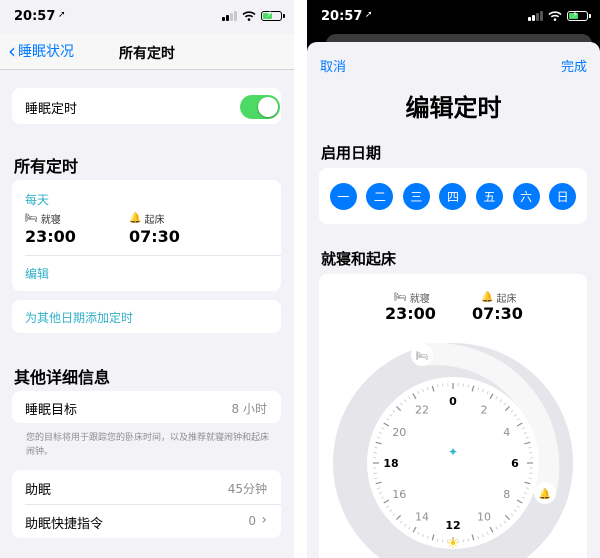  Describe the element at coordinates (422, 517) in the screenshot. I see `clock-hour-label: 14` at that location.